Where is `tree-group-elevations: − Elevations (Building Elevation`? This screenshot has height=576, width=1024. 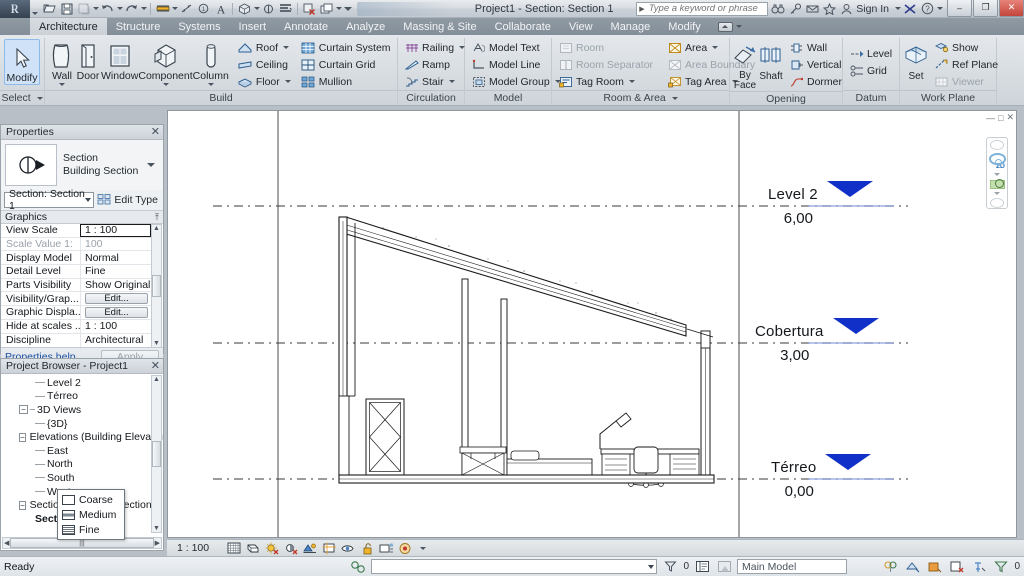 tree-group-elevations: − Elevations (Building Elevation is located at coordinates (84, 437).